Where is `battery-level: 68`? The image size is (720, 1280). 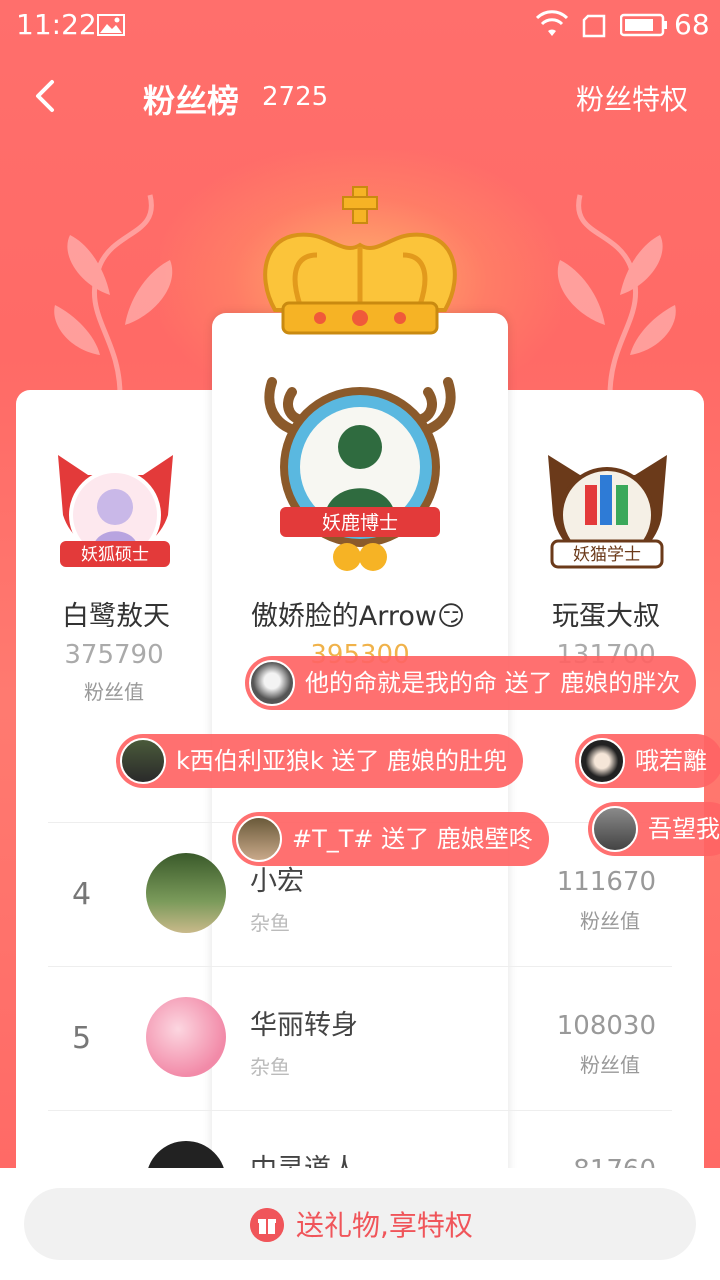
battery-level: 68 is located at coordinates (692, 24).